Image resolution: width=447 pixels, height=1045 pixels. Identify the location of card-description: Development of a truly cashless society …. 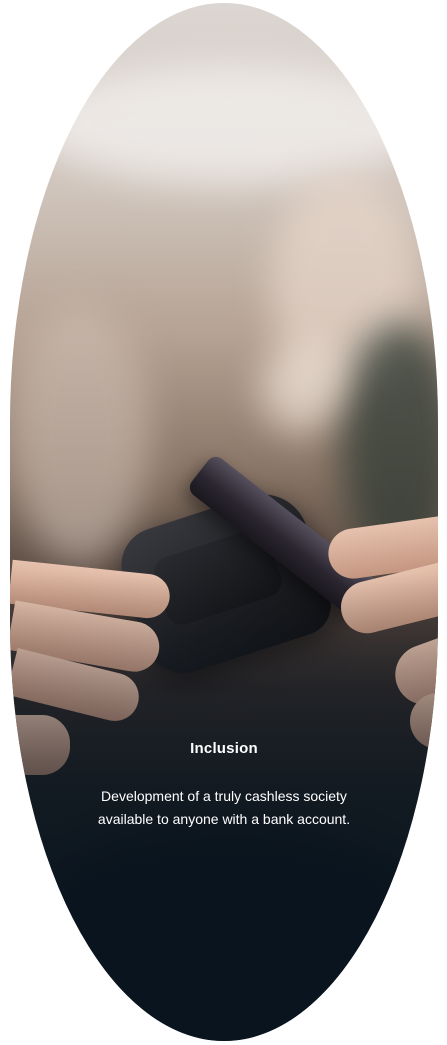
(224, 807).